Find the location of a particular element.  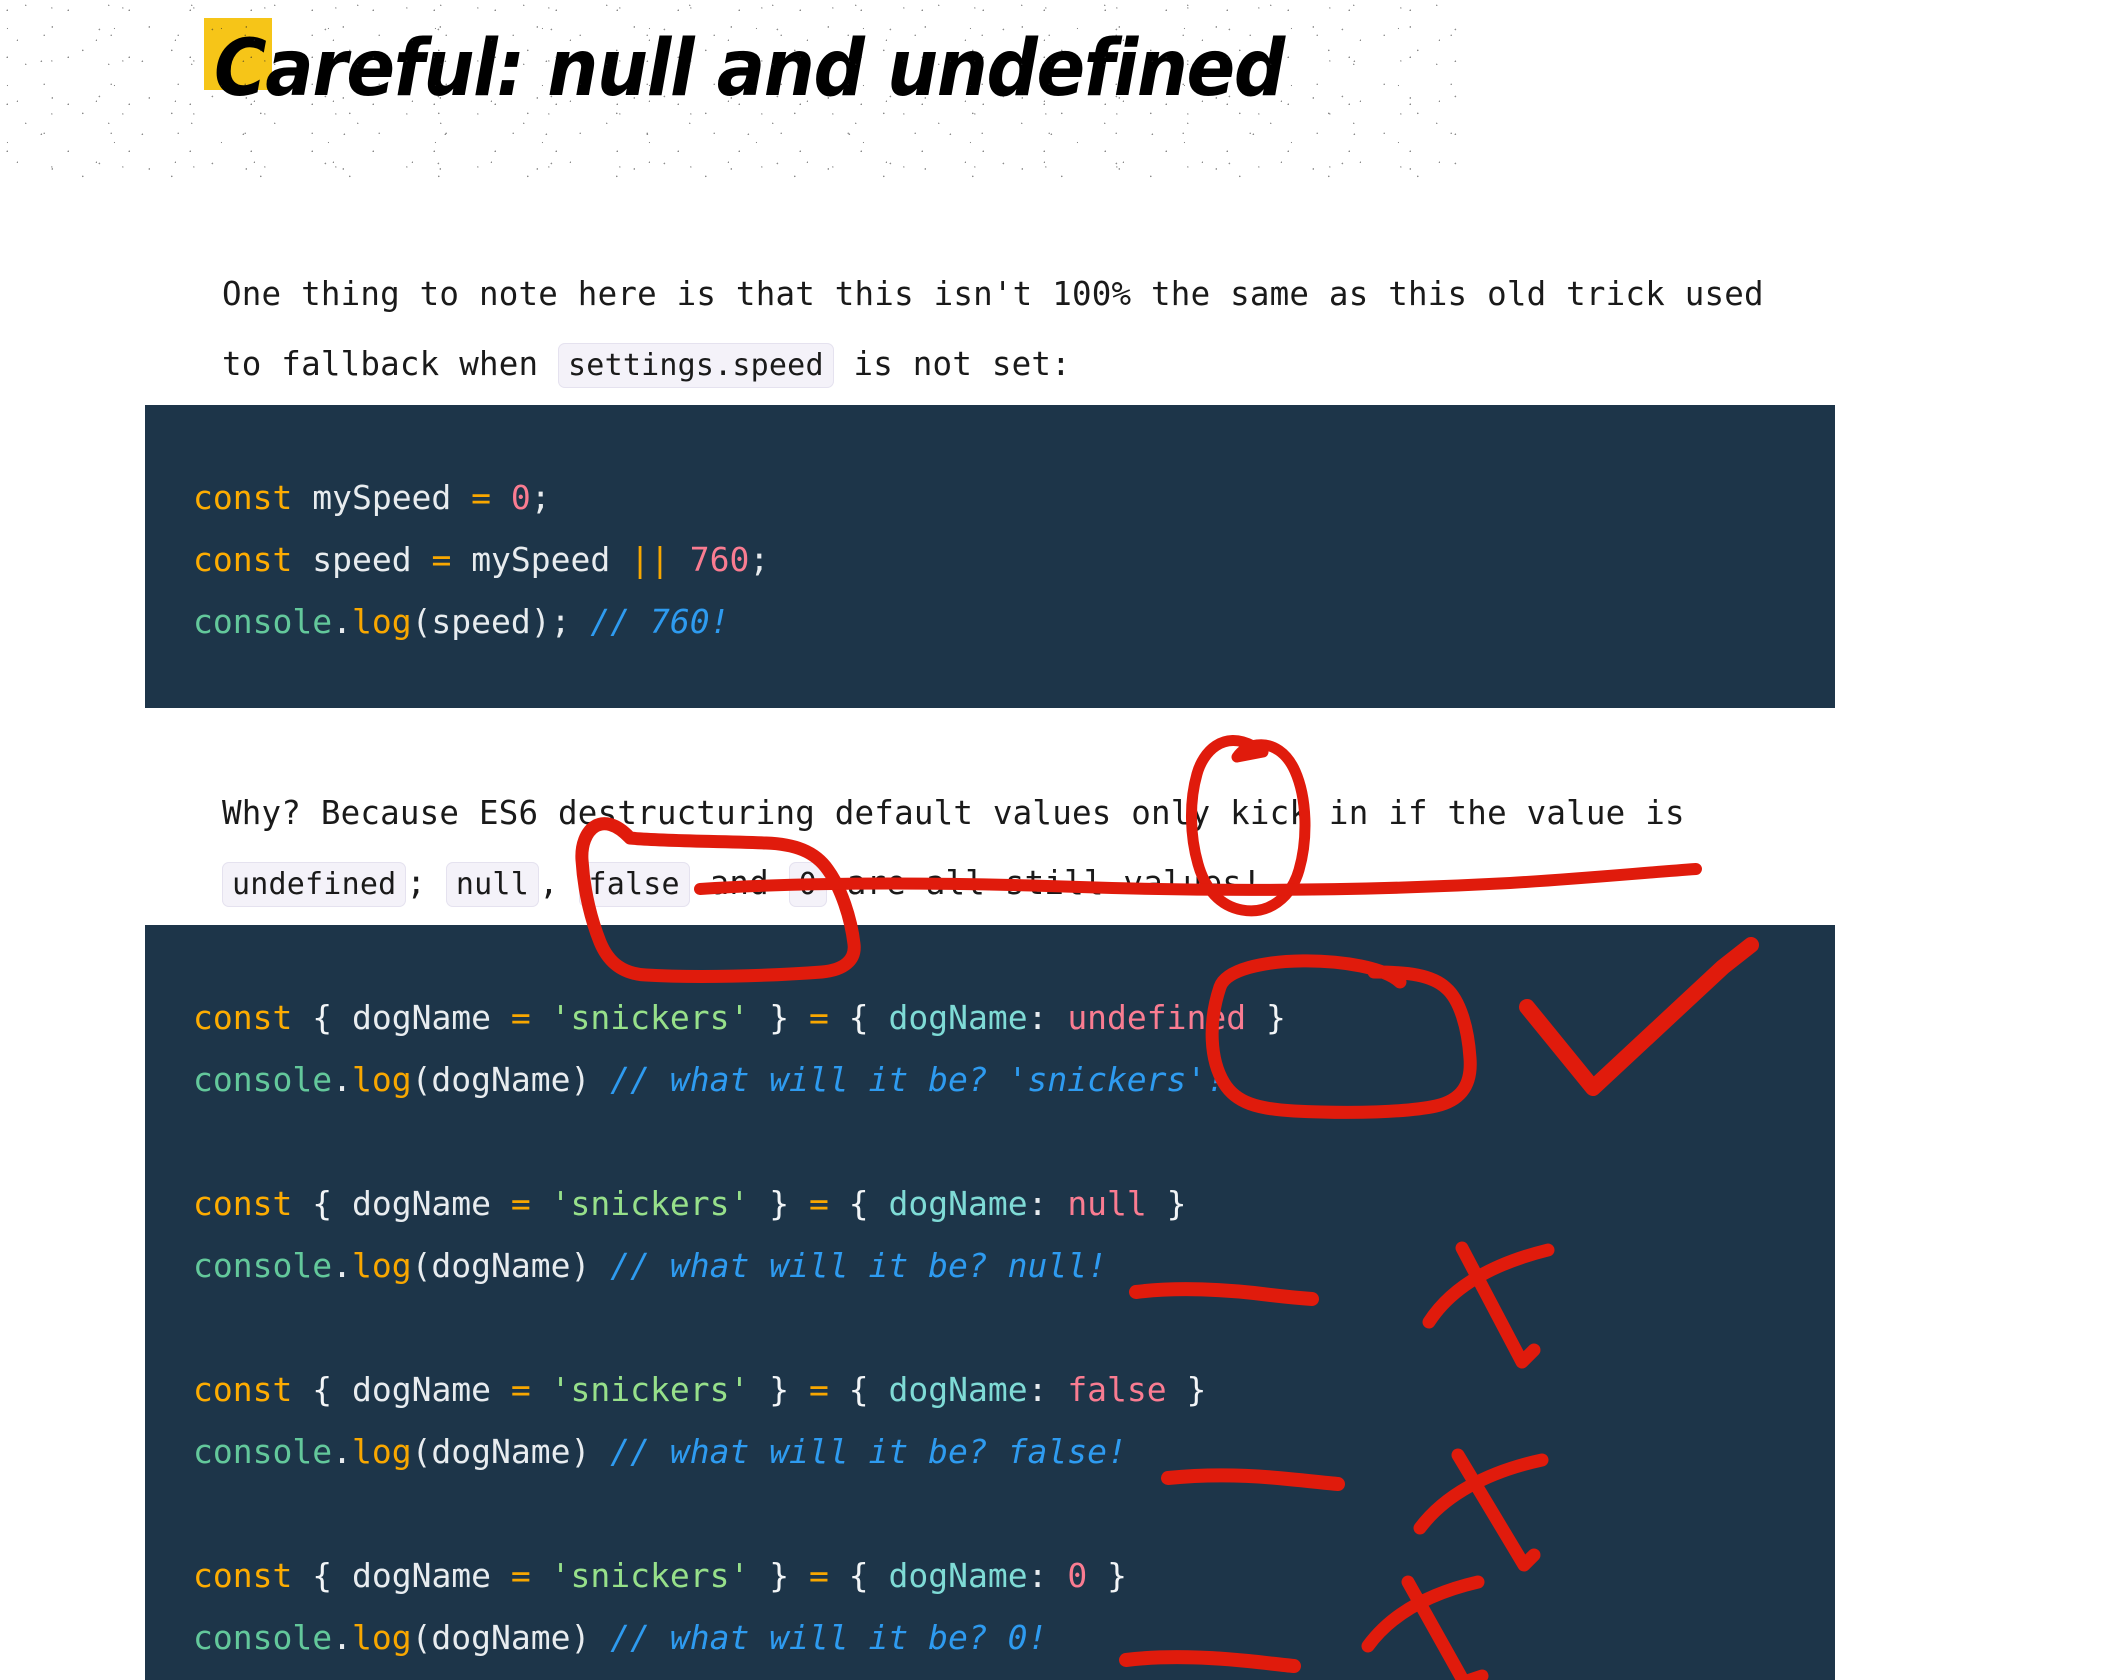

code-token-cmt: // what will it be? 0! is located at coordinates (829, 1637).